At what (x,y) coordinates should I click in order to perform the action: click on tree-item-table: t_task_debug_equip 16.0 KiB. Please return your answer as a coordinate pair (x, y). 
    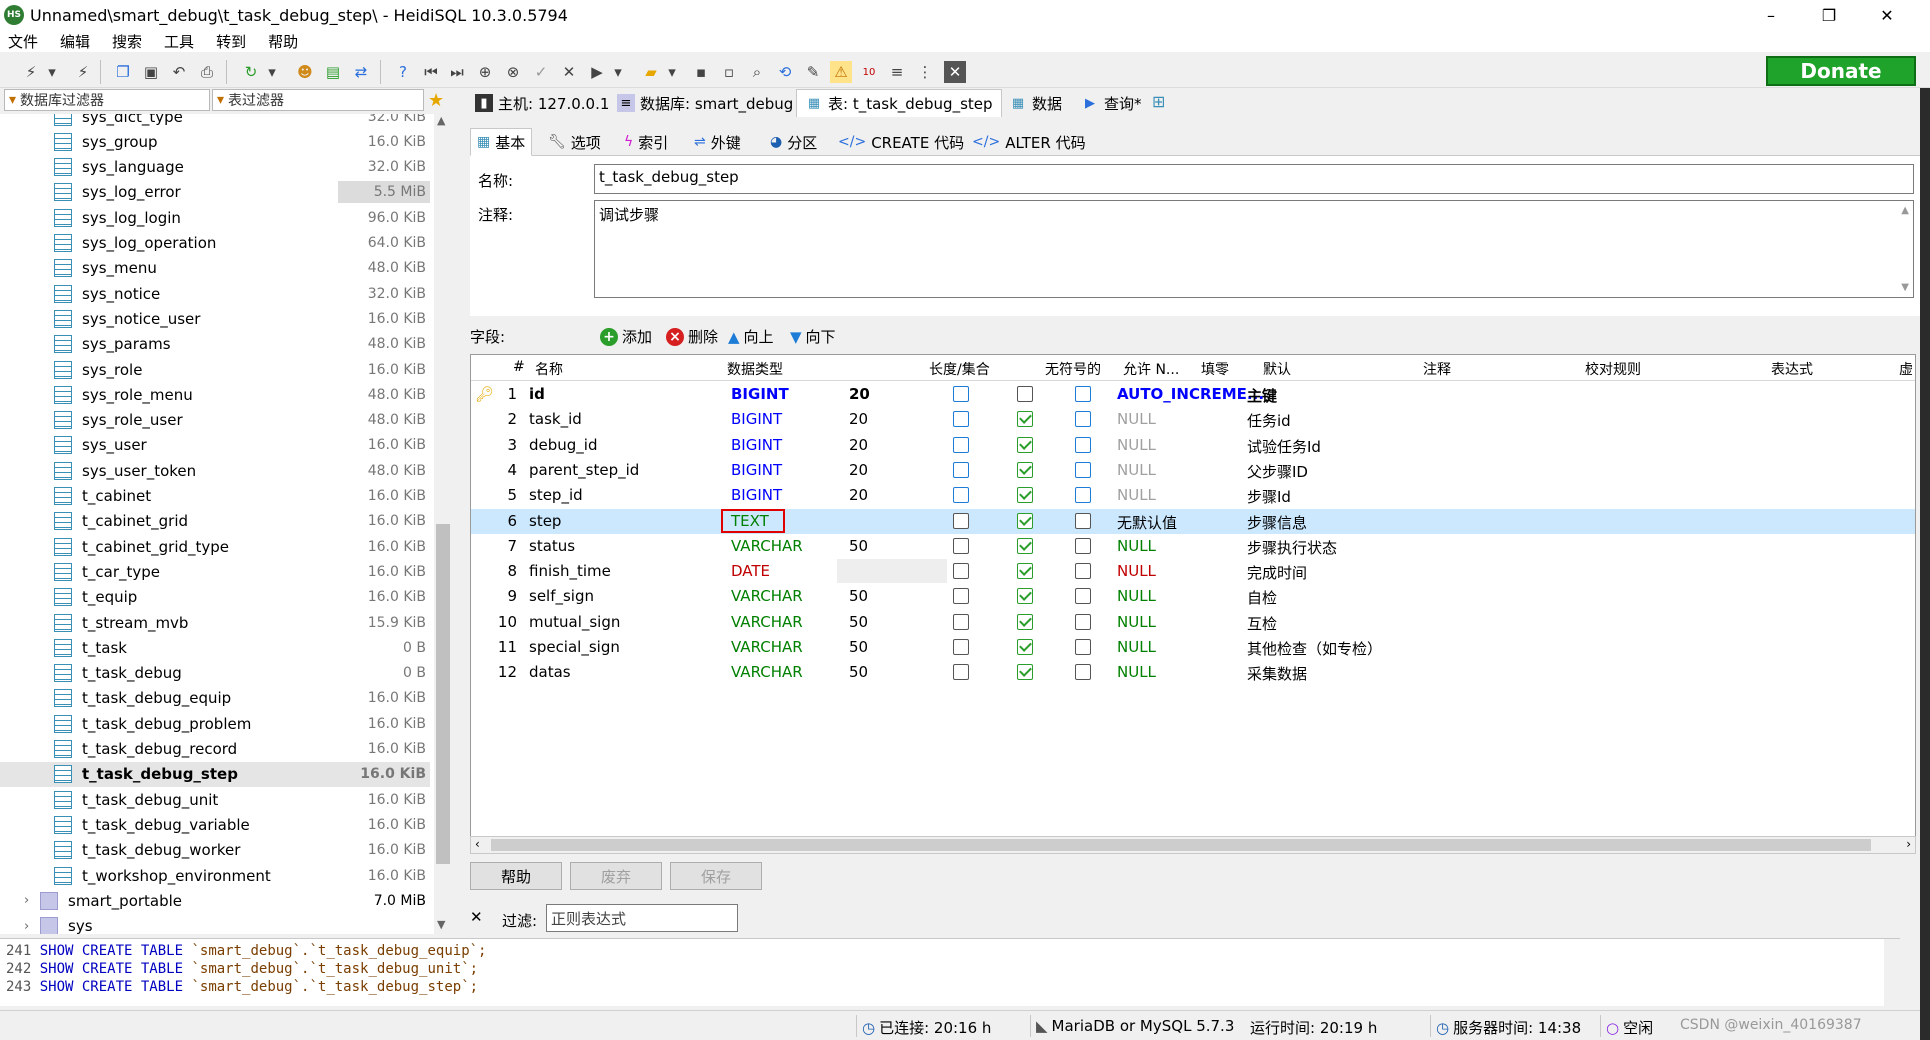
    Looking at the image, I should click on (215, 698).